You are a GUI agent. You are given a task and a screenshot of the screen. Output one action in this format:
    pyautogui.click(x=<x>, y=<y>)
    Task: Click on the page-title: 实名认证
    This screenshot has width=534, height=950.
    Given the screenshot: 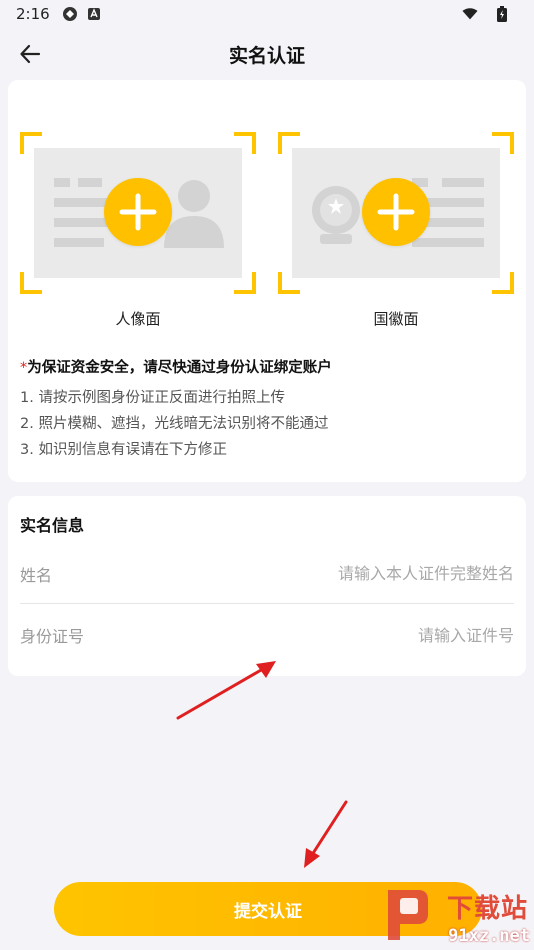 What is the action you would take?
    pyautogui.click(x=266, y=55)
    